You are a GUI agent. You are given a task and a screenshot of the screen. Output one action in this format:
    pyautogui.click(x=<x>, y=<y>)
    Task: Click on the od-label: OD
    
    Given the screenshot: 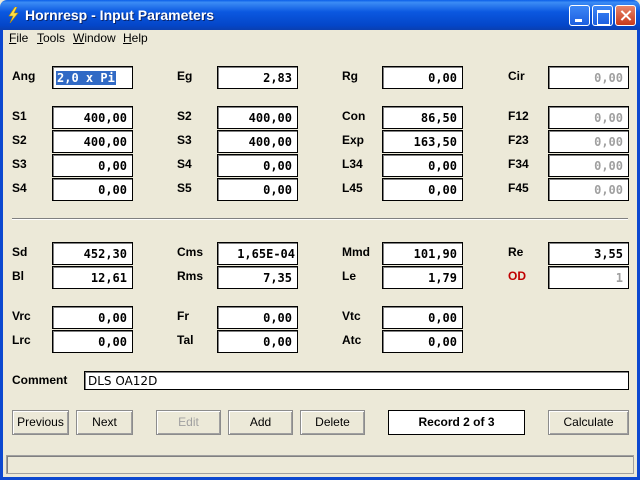 What is the action you would take?
    pyautogui.click(x=517, y=276)
    